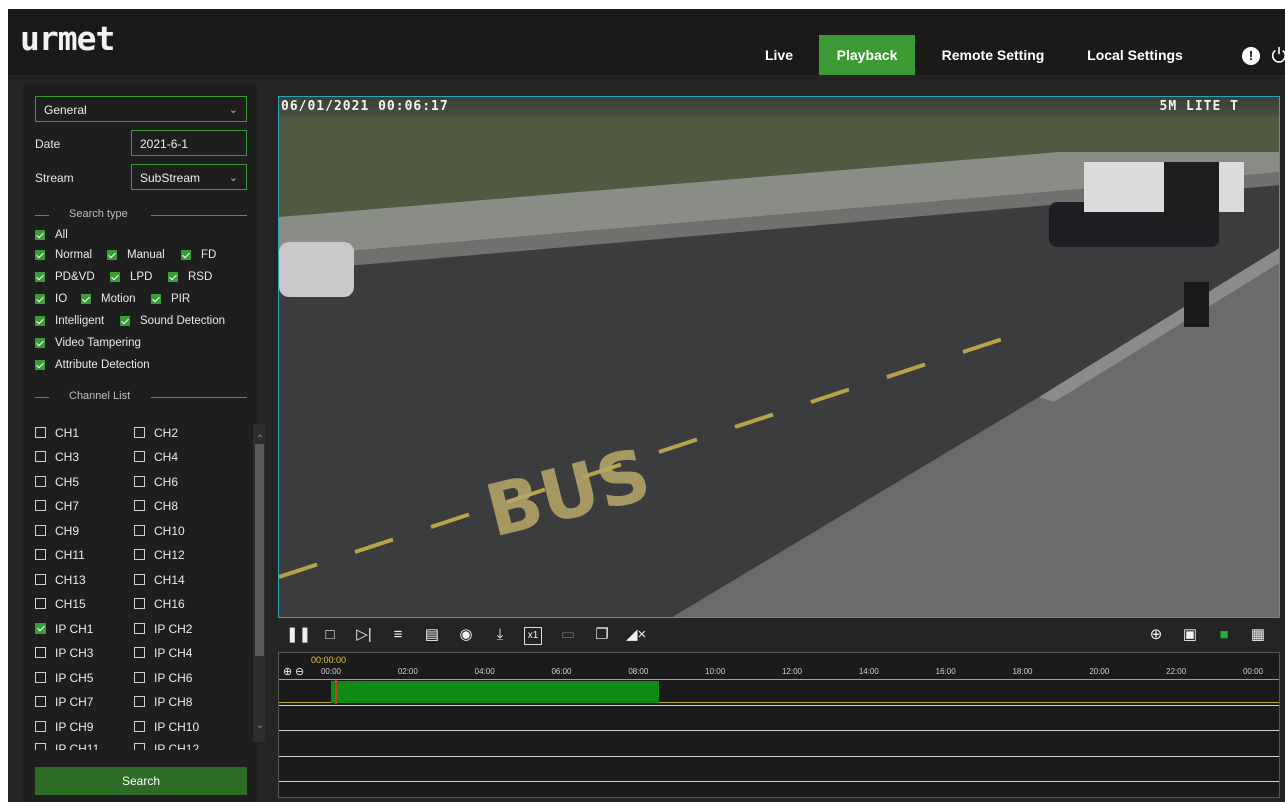 This screenshot has width=1285, height=802. I want to click on checkbox-normal: Normal, so click(63, 255).